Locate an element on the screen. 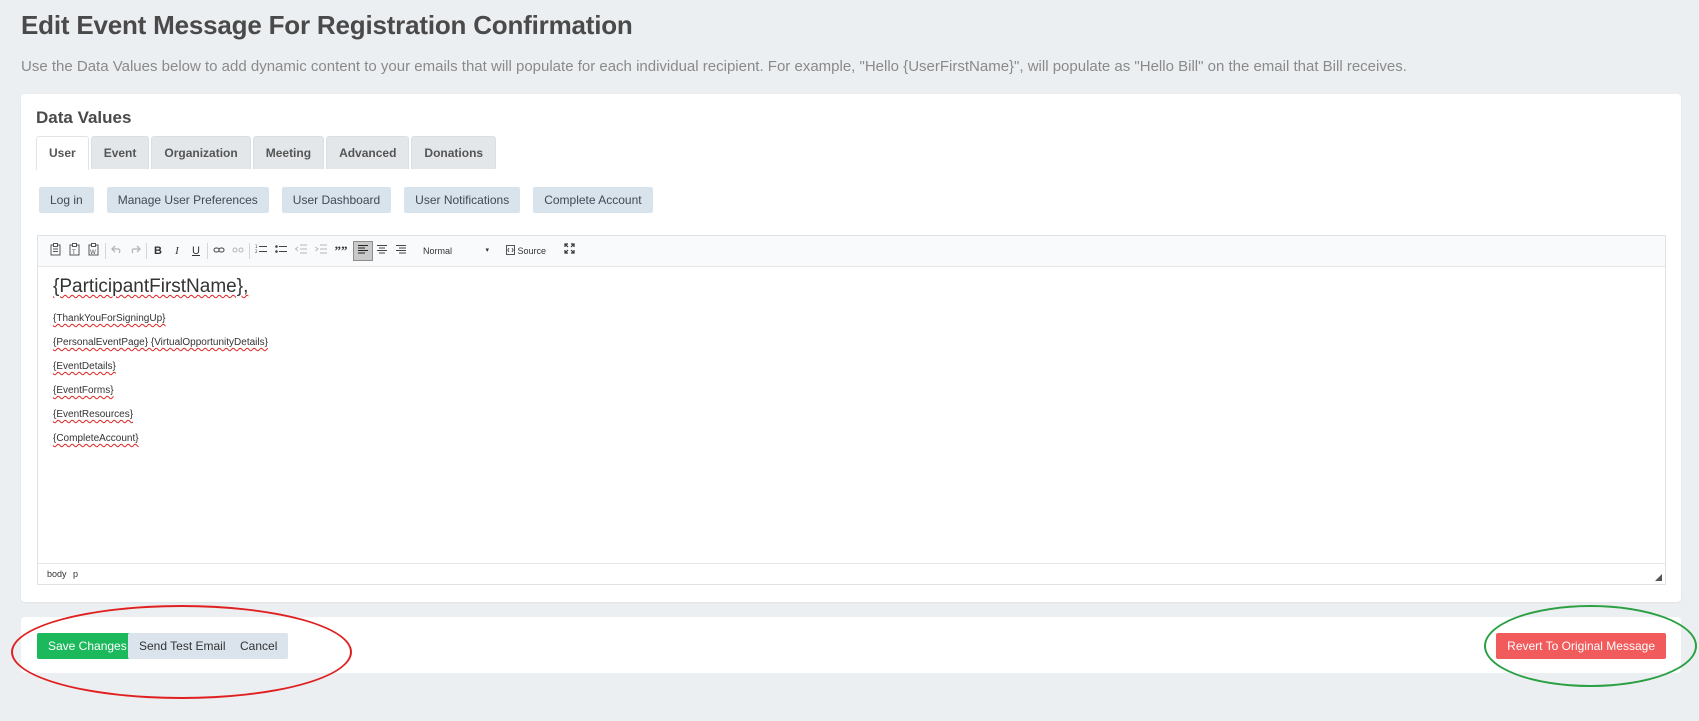 This screenshot has height=721, width=1699. source-button: Source is located at coordinates (528, 251).